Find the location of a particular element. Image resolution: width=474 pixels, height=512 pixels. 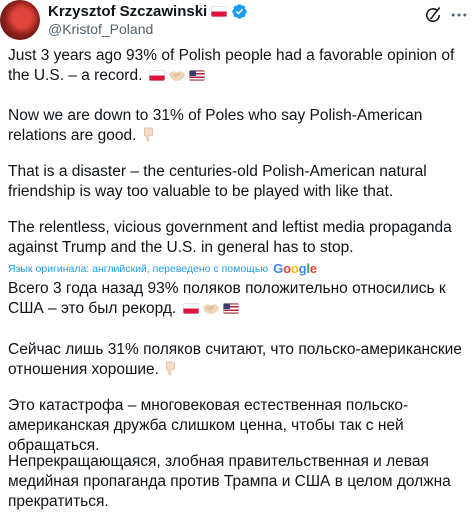

display-name: Krzysztof Szczawinski is located at coordinates (127, 11).